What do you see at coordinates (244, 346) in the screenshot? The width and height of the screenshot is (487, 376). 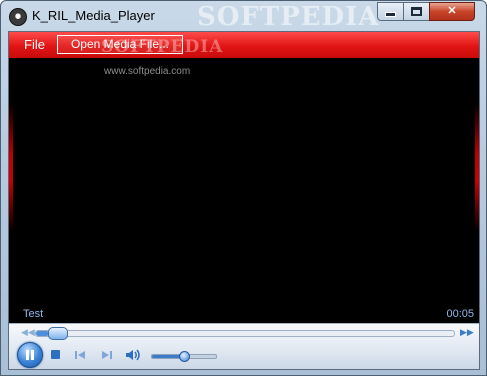 I see `transport-controls: ◀◀ ▶▶` at bounding box center [244, 346].